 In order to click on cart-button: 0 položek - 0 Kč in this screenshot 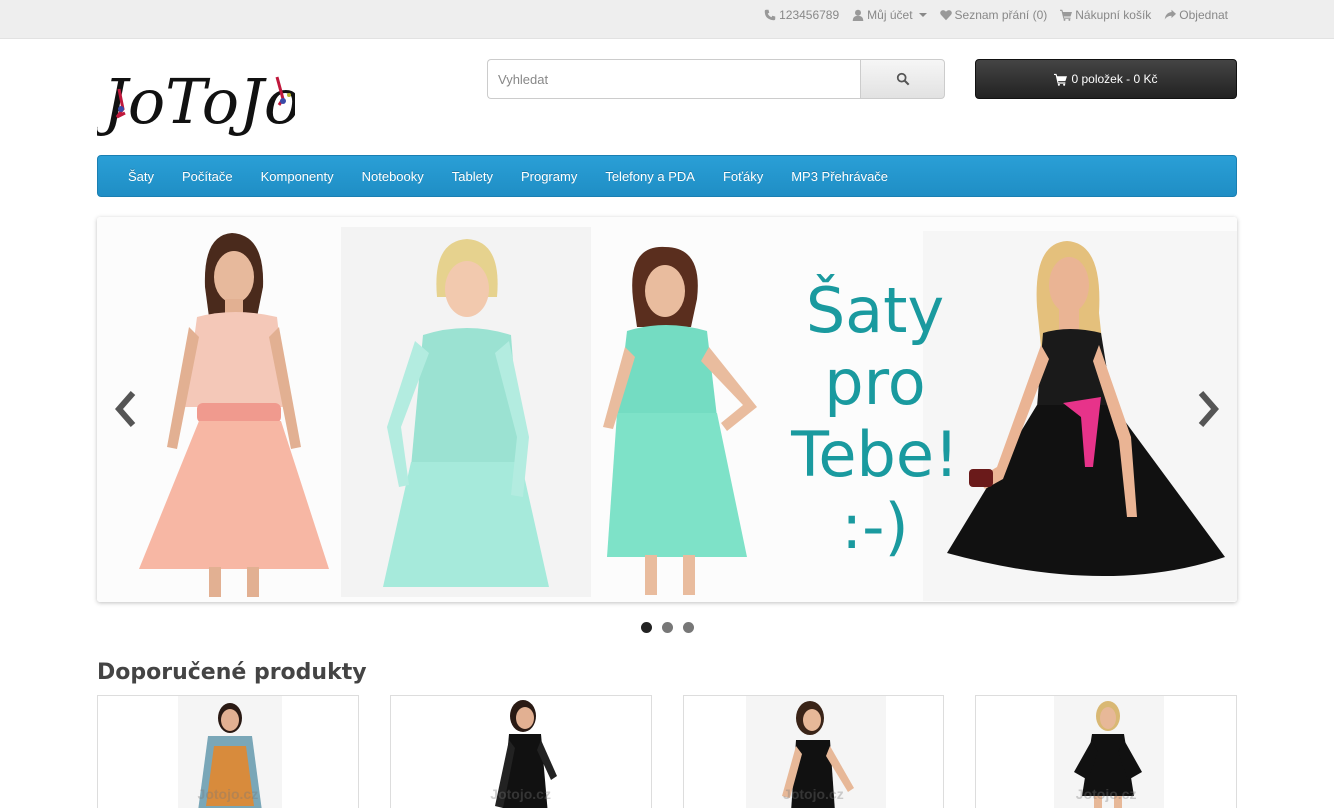, I will do `click(1106, 79)`.